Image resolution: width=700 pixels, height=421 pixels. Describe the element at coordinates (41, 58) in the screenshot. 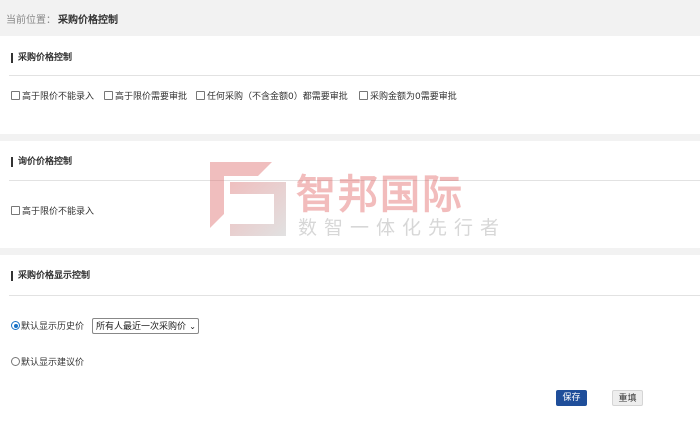

I see `section-title-purchase: 采购价格控制` at that location.